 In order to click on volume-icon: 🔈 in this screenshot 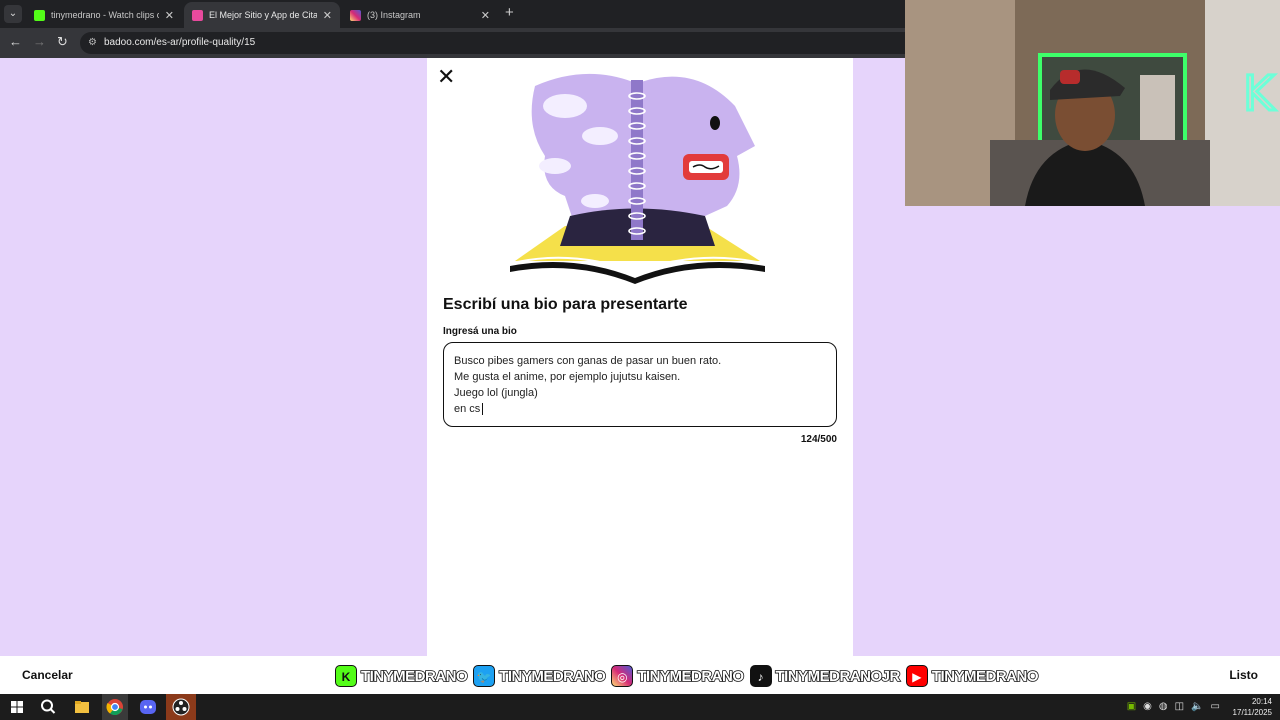, I will do `click(1197, 706)`.